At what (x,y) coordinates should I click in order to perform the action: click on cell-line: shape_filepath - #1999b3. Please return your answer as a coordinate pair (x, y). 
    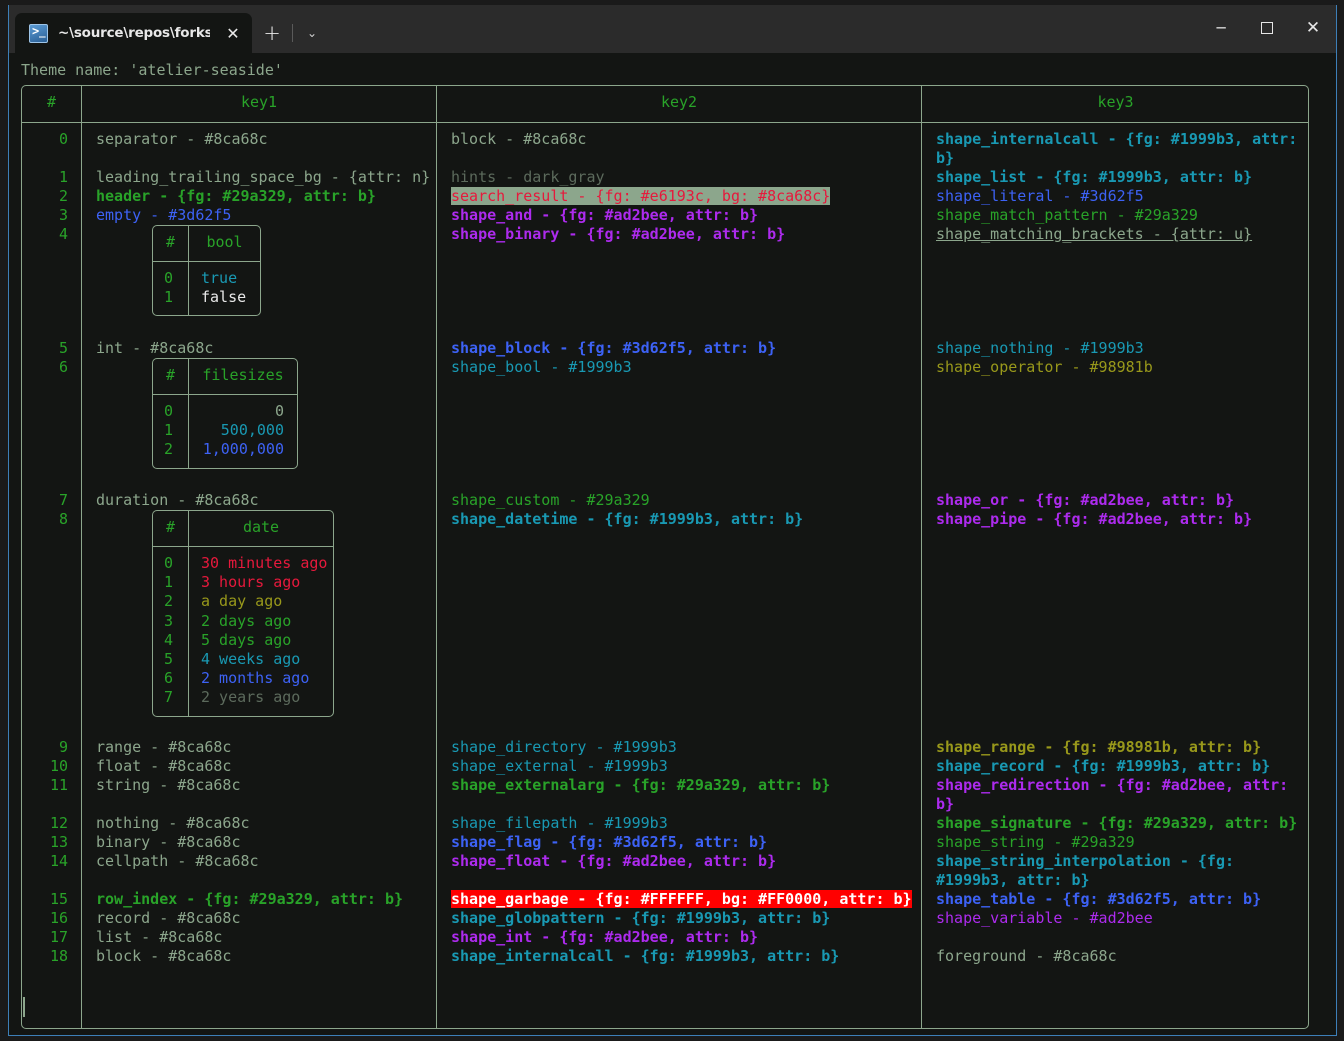
    Looking at the image, I should click on (685, 823).